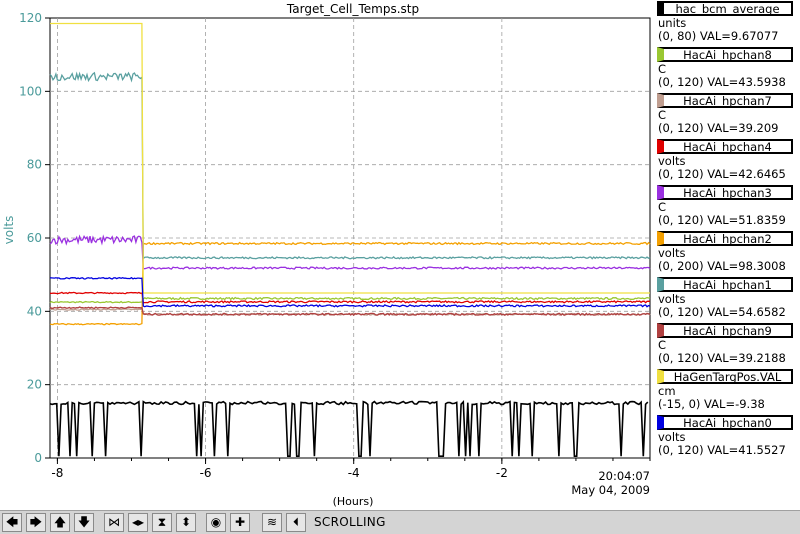  What do you see at coordinates (216, 522) in the screenshot?
I see `stop-button: ◉` at bounding box center [216, 522].